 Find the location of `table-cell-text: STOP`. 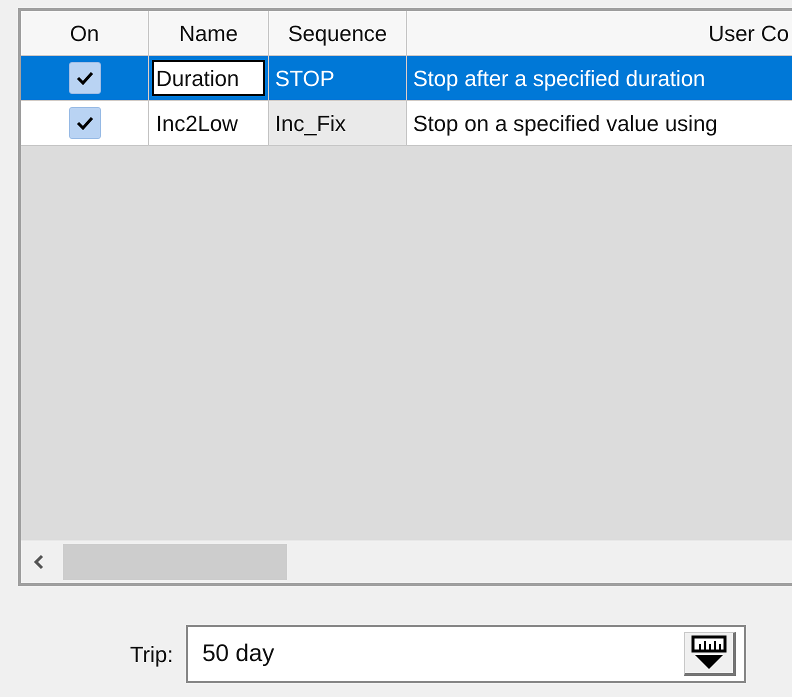

table-cell-text: STOP is located at coordinates (305, 78).